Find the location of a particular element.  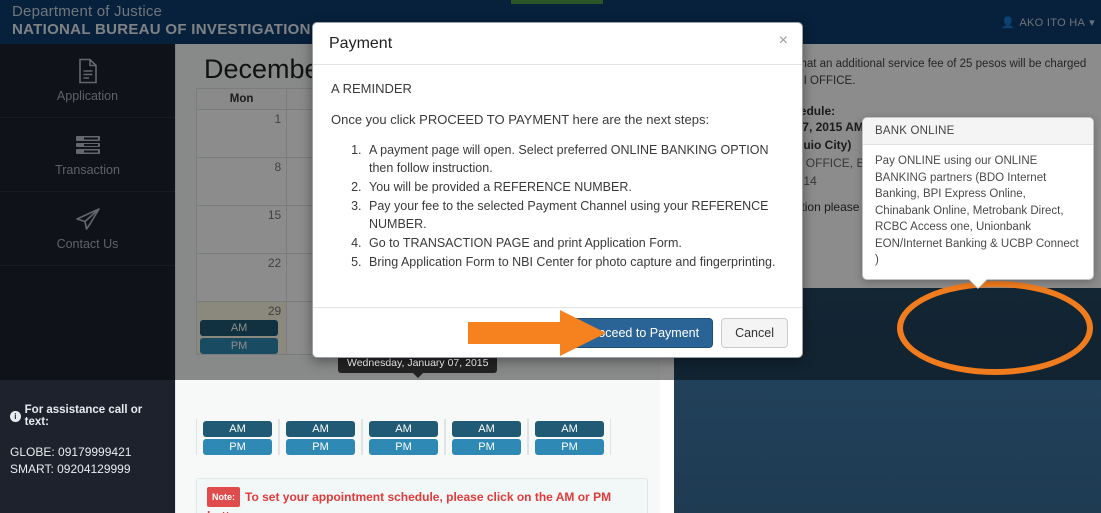

calendar-cell: 29 AM PM is located at coordinates (241, 328).